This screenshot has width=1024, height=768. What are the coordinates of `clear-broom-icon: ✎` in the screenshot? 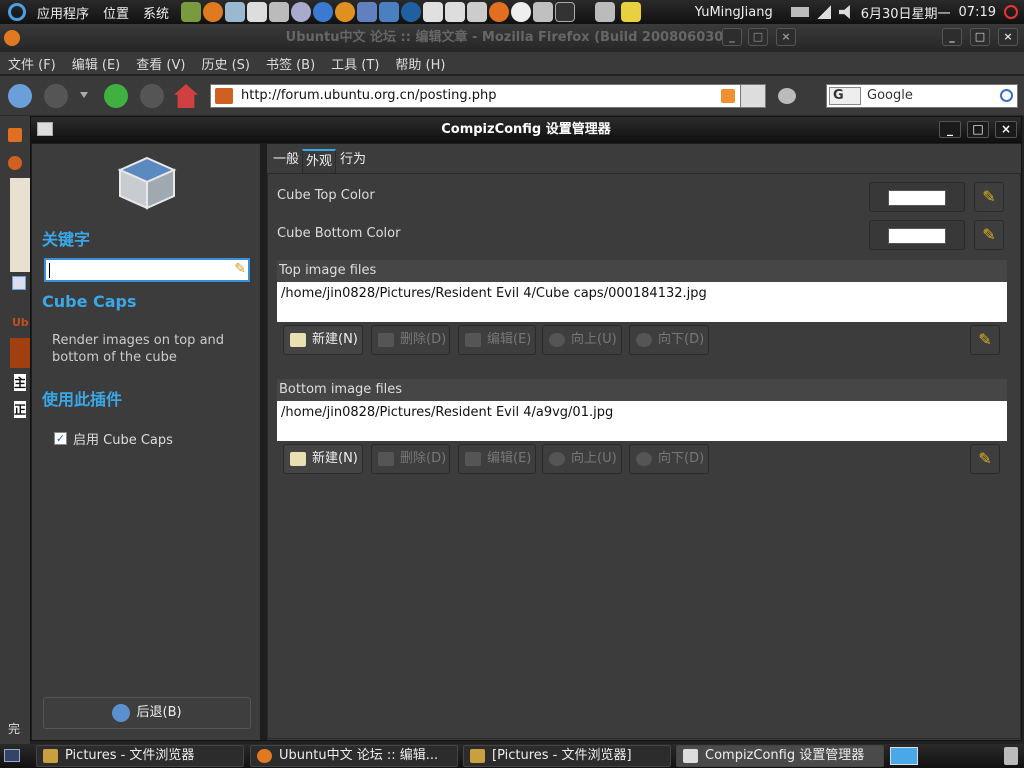 It's located at (240, 269).